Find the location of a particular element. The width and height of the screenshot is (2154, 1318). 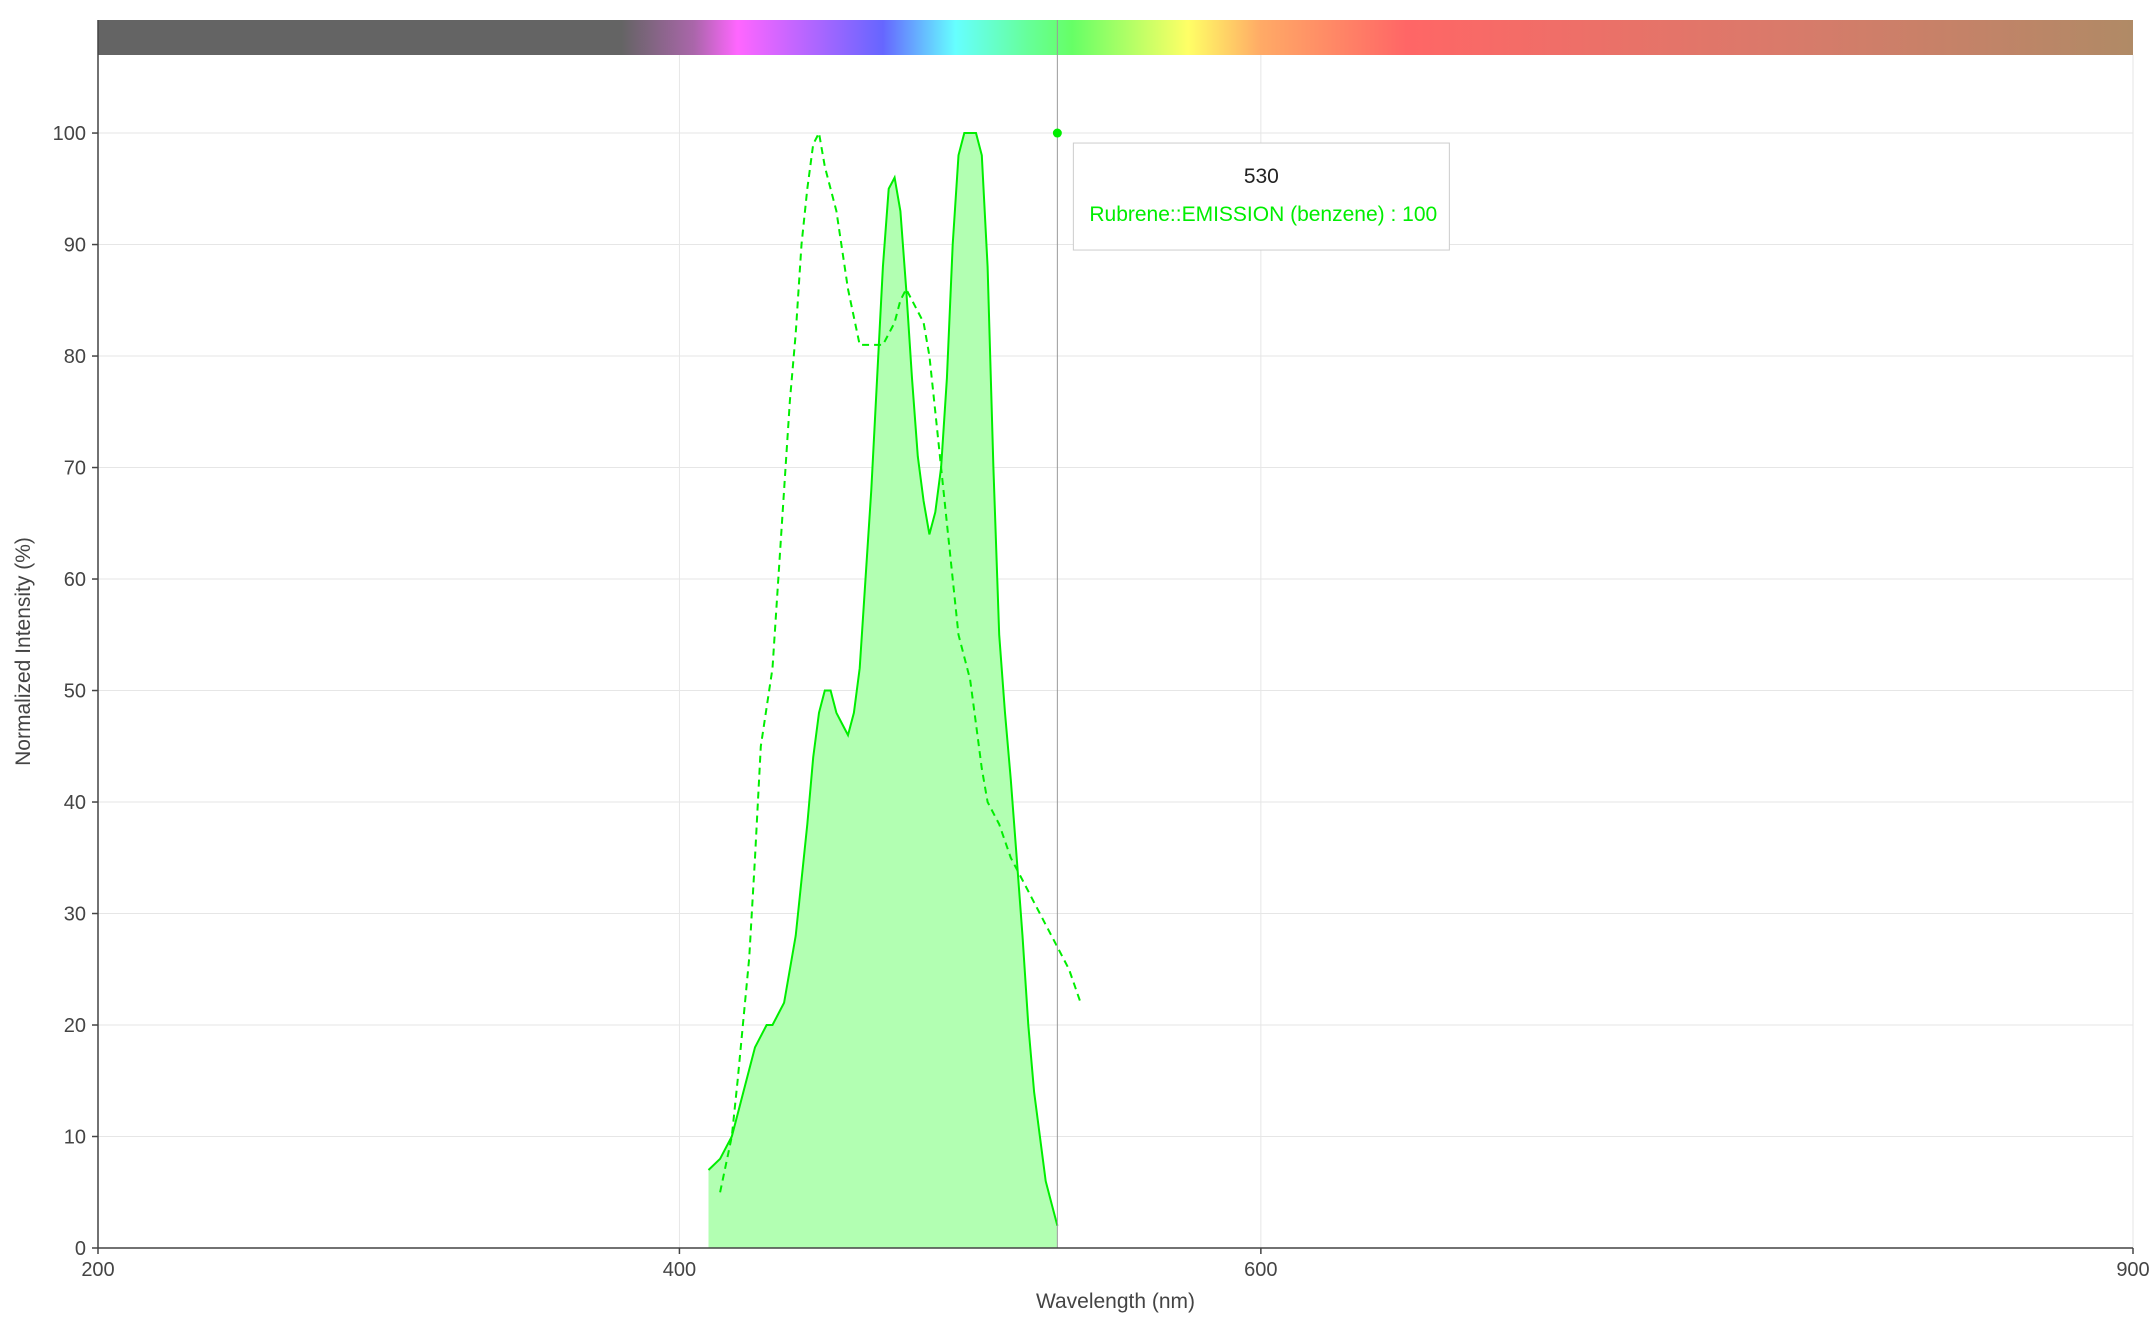

y-tick-label: 40 is located at coordinates (75, 803).